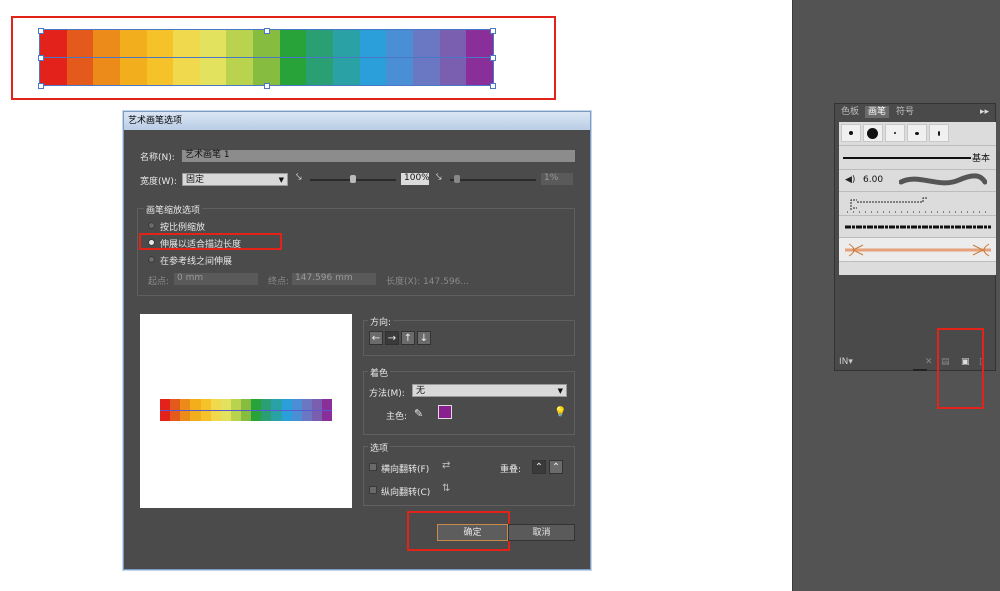 The width and height of the screenshot is (1000, 591). Describe the element at coordinates (446, 488) in the screenshot. I see `flip-across-icon: ⇅` at that location.